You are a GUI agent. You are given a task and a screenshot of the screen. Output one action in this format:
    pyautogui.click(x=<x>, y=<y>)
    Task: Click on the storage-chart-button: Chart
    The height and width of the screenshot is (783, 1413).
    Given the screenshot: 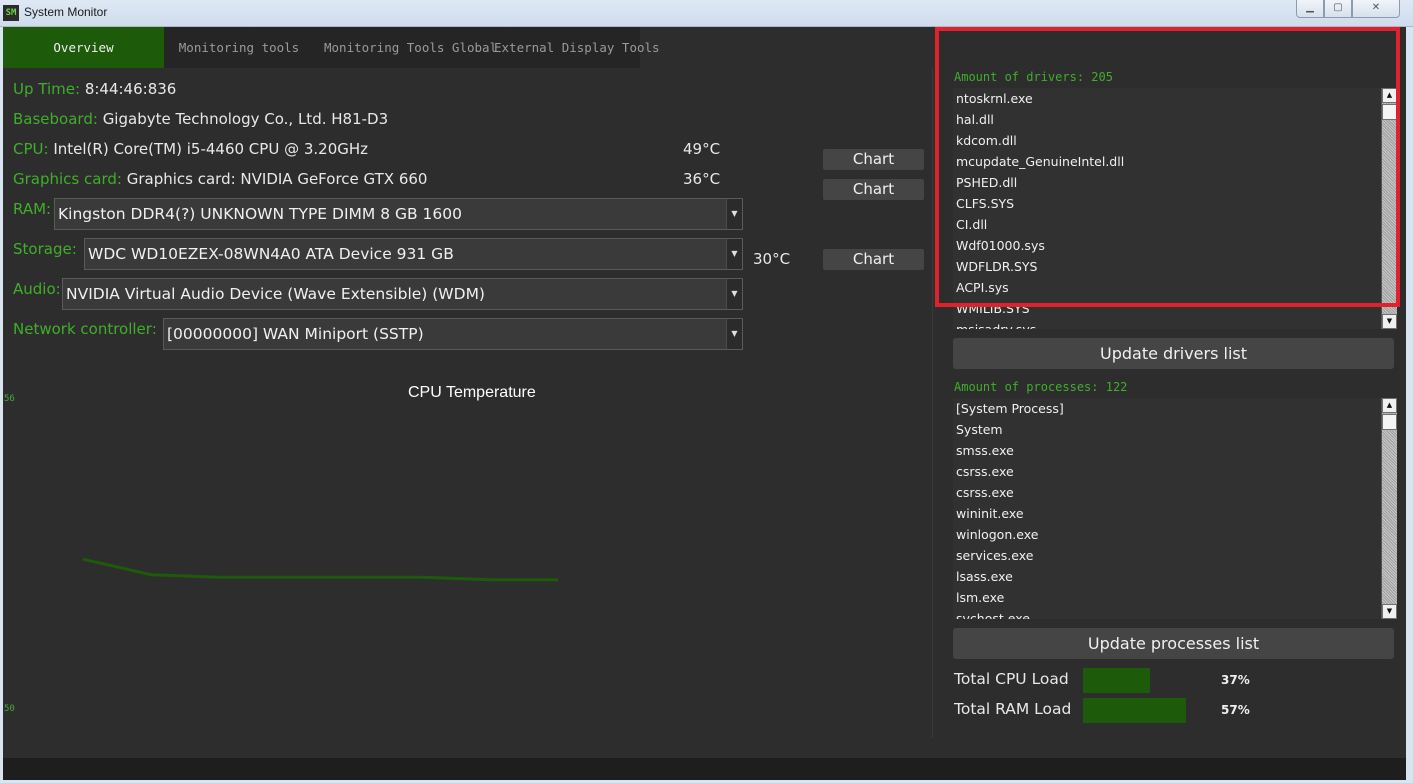 What is the action you would take?
    pyautogui.click(x=873, y=259)
    